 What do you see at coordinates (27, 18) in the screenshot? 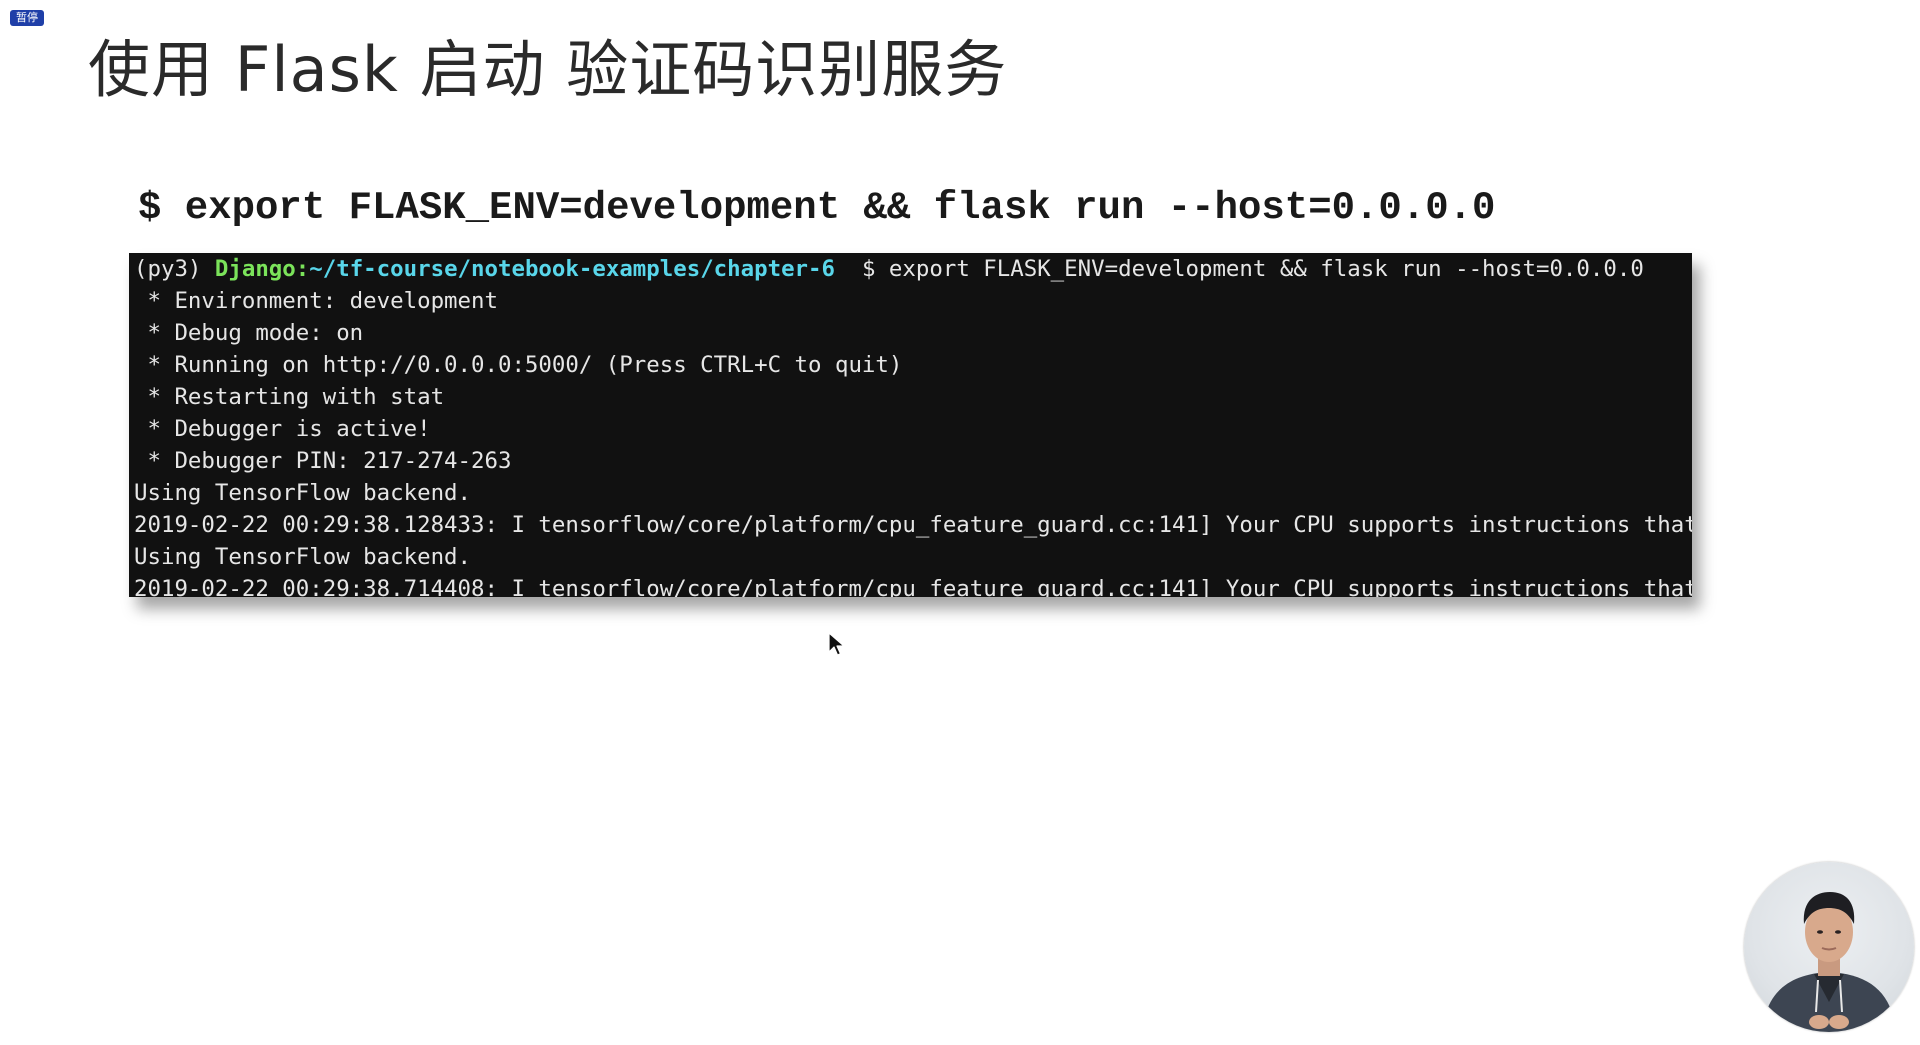
I see `pause-button: 暂停` at bounding box center [27, 18].